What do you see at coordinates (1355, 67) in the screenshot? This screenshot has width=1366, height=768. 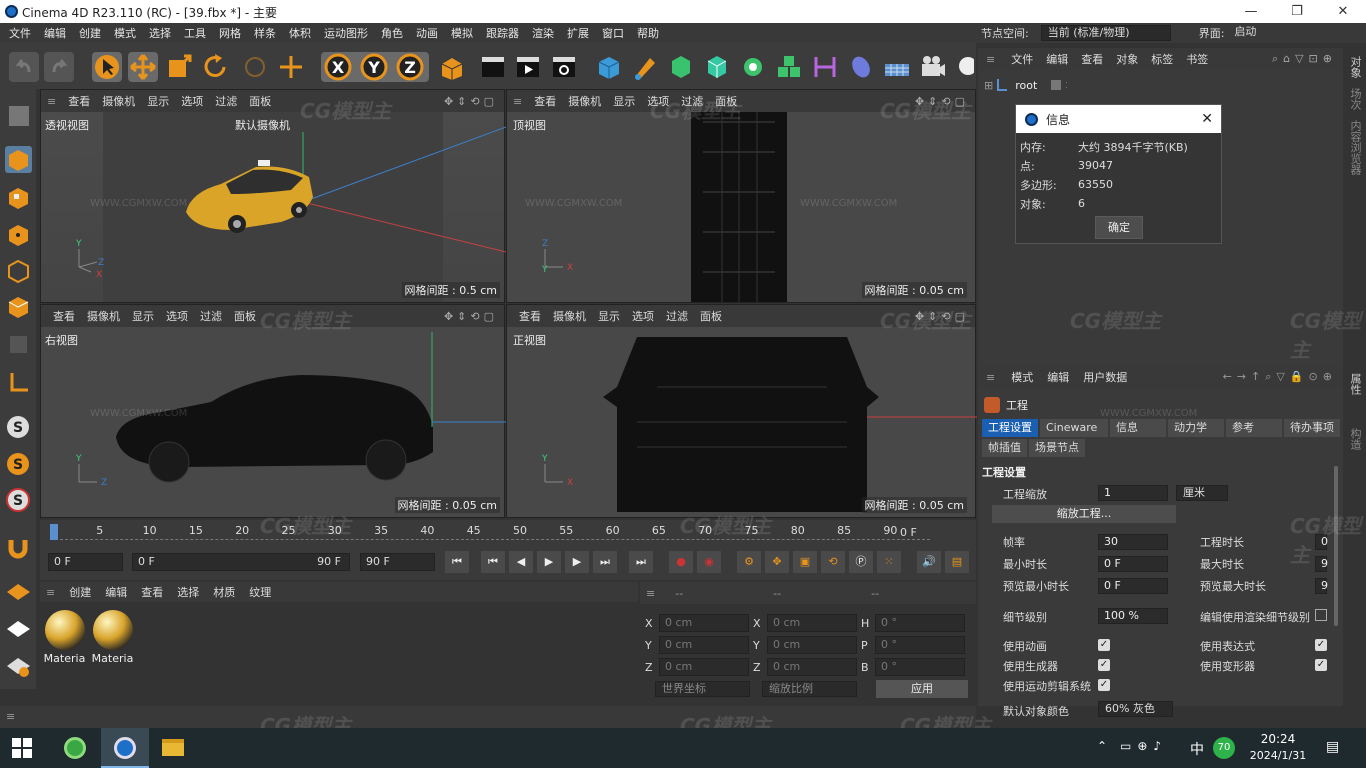 I see `side-tab-objects: 对象` at bounding box center [1355, 67].